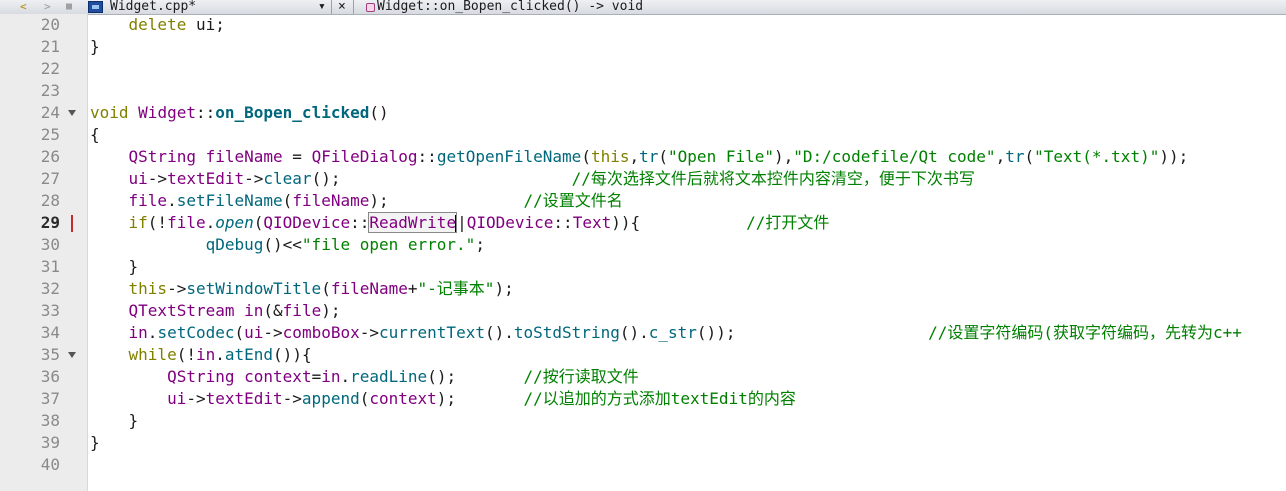 This screenshot has width=1286, height=491. Describe the element at coordinates (330, 398) in the screenshot. I see `code-token: append` at that location.